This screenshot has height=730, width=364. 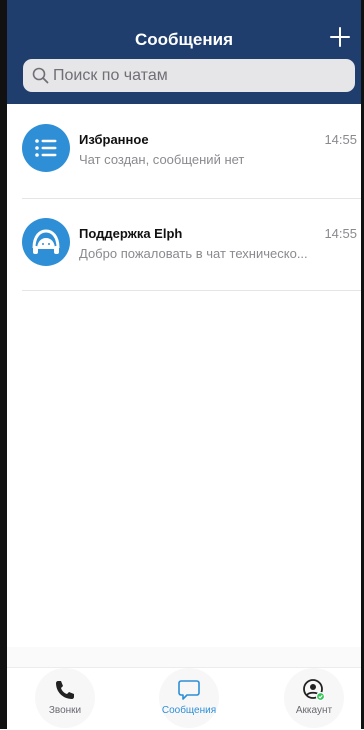 I want to click on tab-label: Аккаунт, so click(x=314, y=710).